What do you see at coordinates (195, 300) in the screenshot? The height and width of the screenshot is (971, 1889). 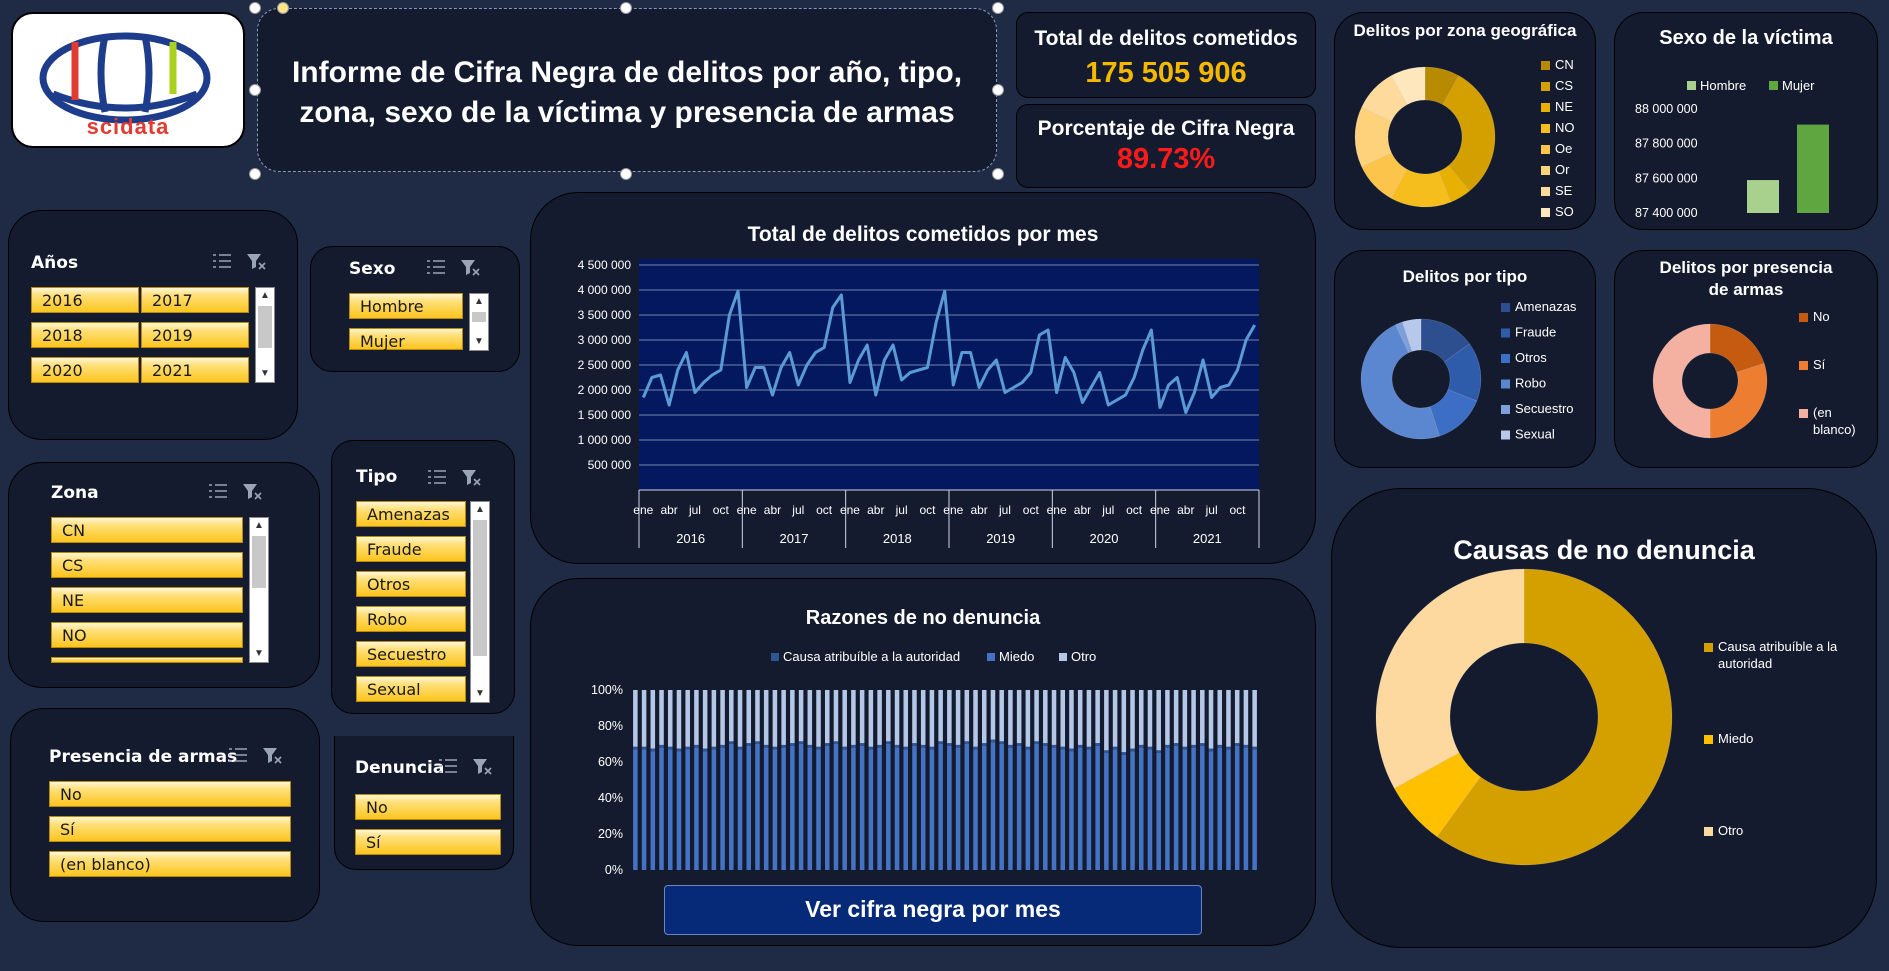 I see `slicer-item: 2017` at bounding box center [195, 300].